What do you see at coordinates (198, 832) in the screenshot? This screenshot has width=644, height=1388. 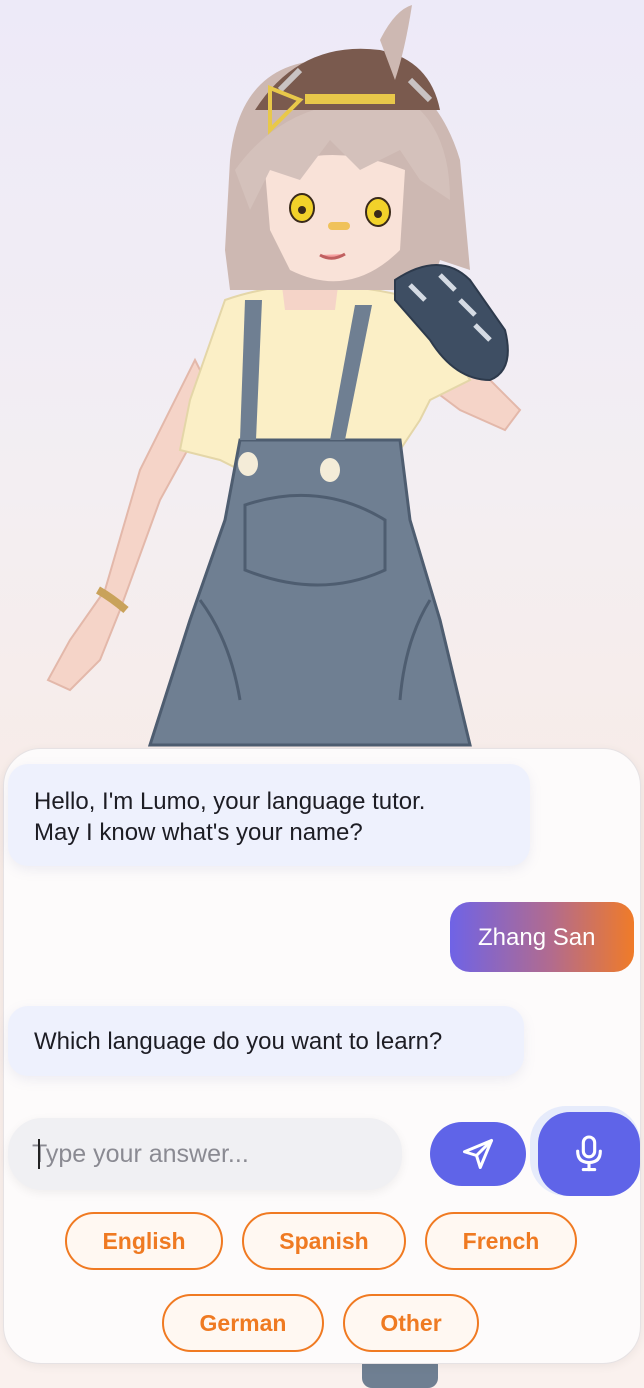 I see `bot-message-line: May I know what's your name?` at bounding box center [198, 832].